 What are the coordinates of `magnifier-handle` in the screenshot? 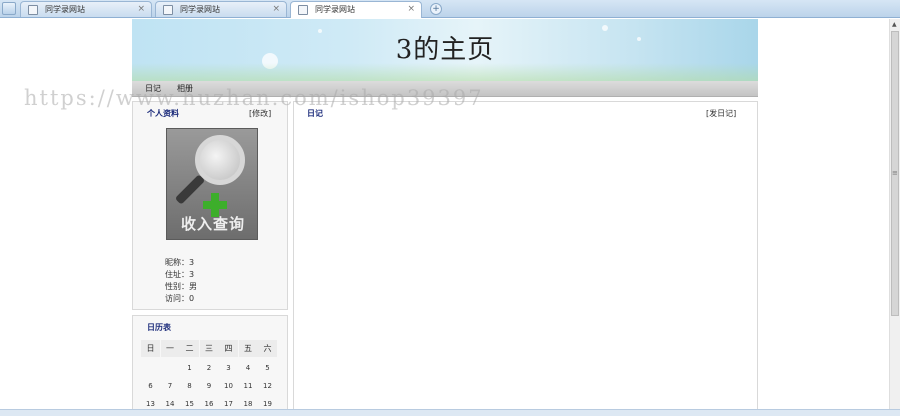 It's located at (190, 189).